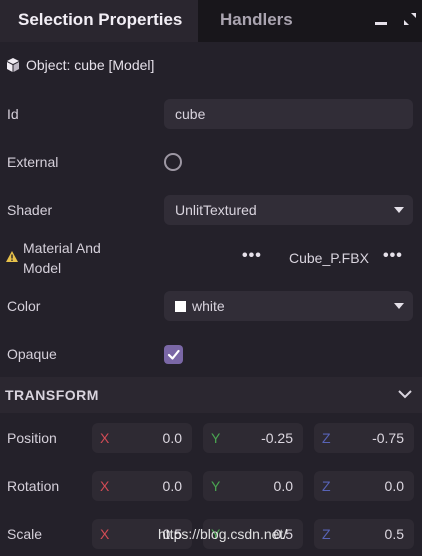 This screenshot has width=422, height=556. I want to click on external-label: External, so click(33, 162).